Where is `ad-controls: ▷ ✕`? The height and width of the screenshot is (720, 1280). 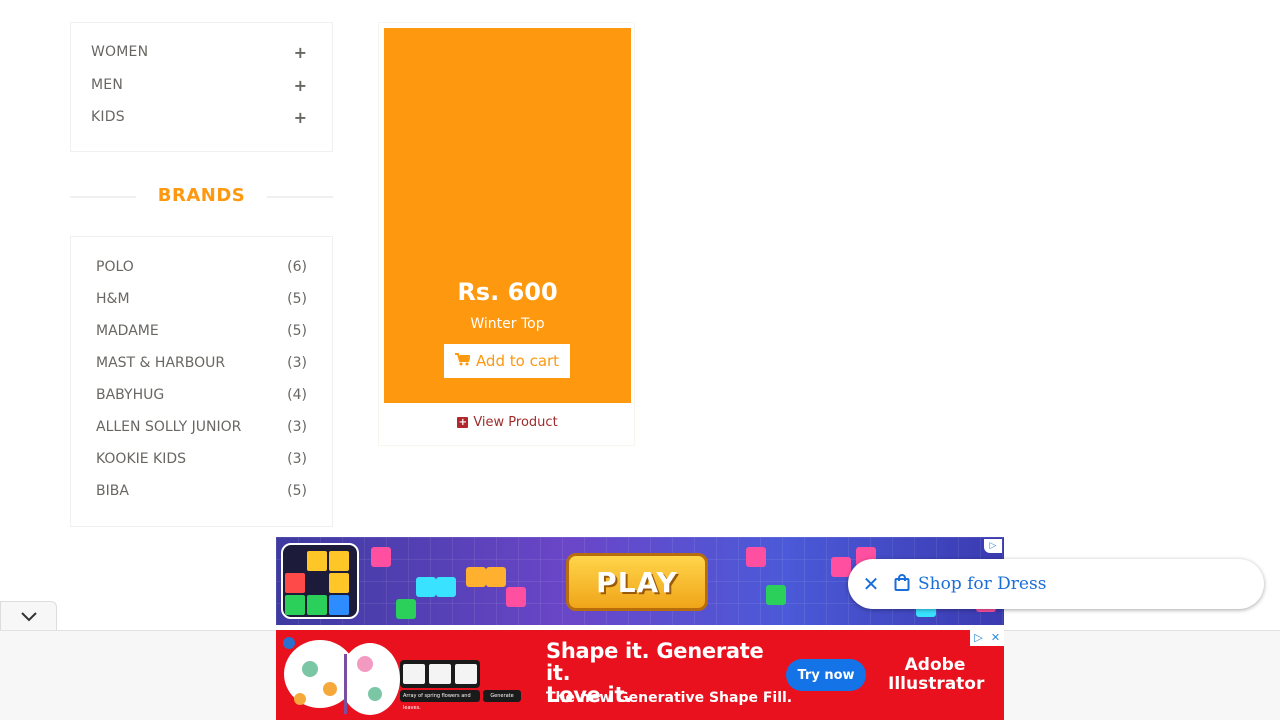
ad-controls: ▷ ✕ is located at coordinates (987, 638).